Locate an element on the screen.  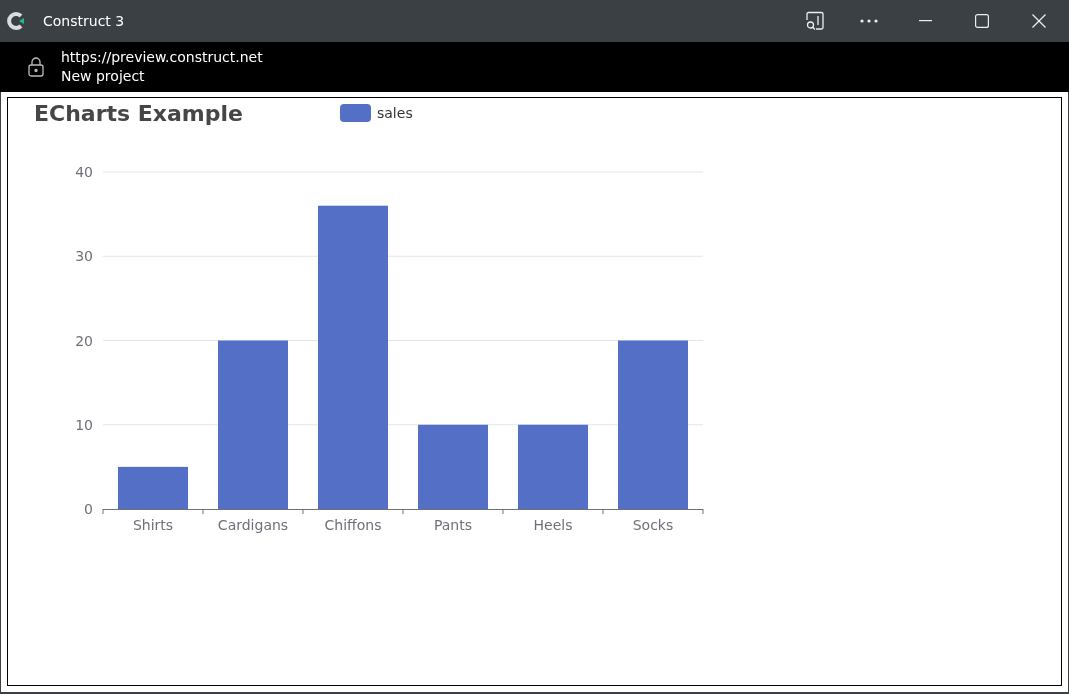
legend-label: sales is located at coordinates (395, 113).